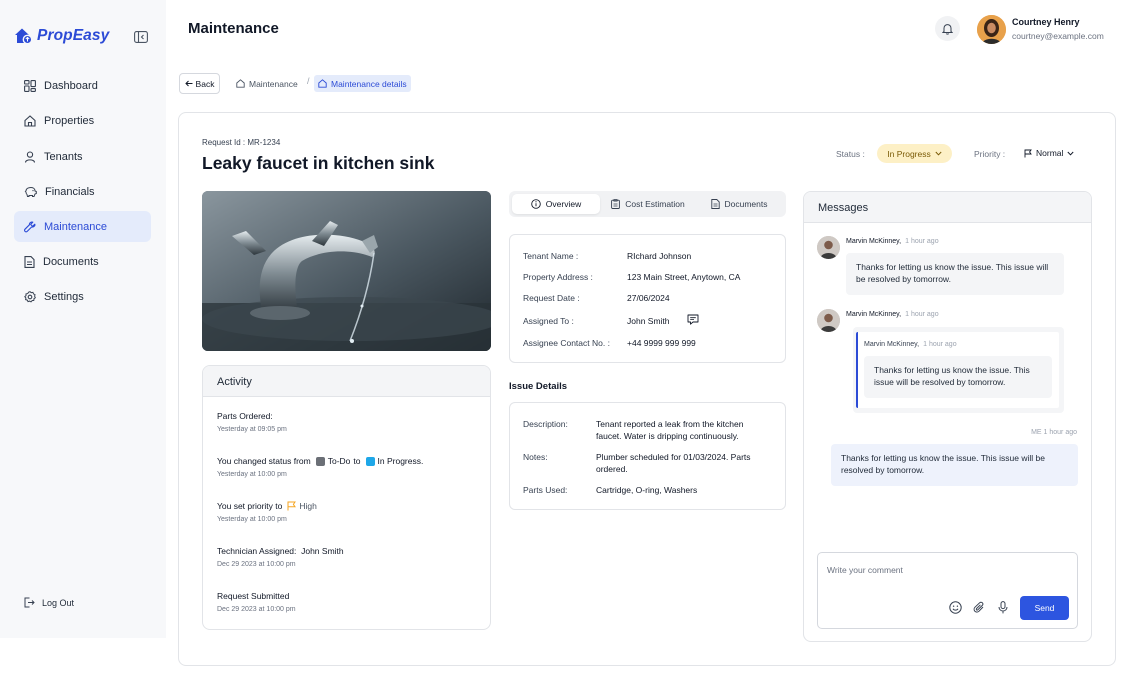 Image resolution: width=1130 pixels, height=688 pixels. Describe the element at coordinates (82, 191) in the screenshot. I see `sidebar-item-financials: Financials` at that location.